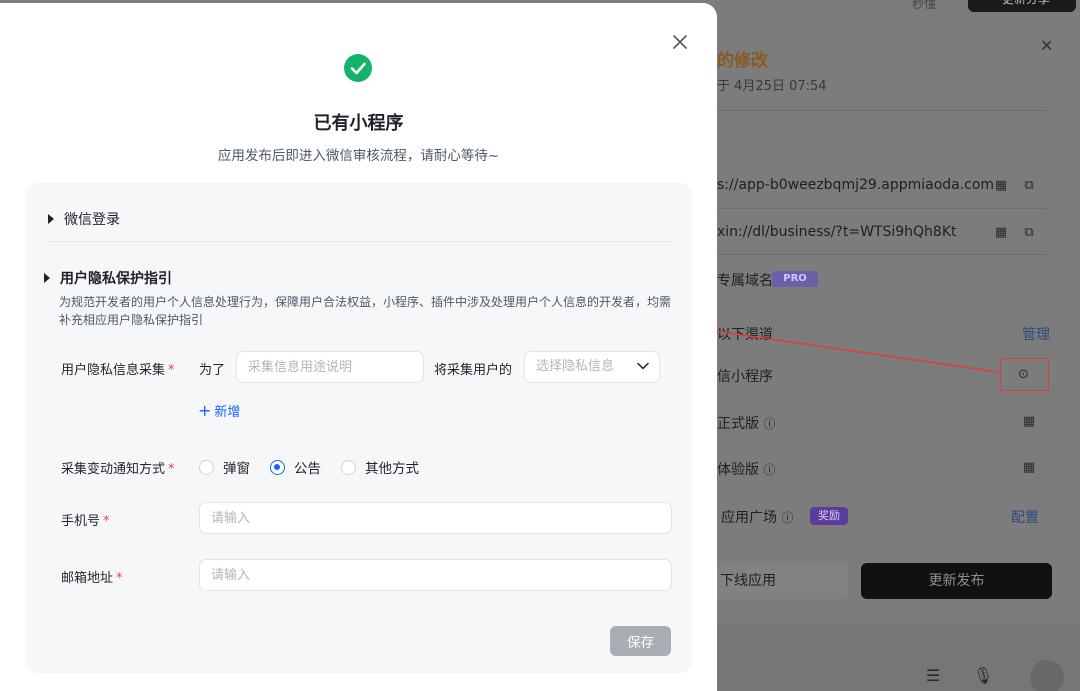 The width and height of the screenshot is (1080, 691). I want to click on section-privacy-title: 用户隐私保护指引, so click(116, 279).